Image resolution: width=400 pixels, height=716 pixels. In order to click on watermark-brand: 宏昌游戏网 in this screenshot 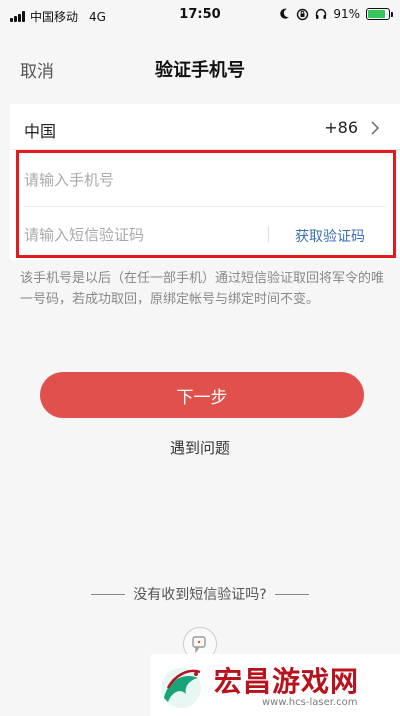, I will do `click(287, 681)`.